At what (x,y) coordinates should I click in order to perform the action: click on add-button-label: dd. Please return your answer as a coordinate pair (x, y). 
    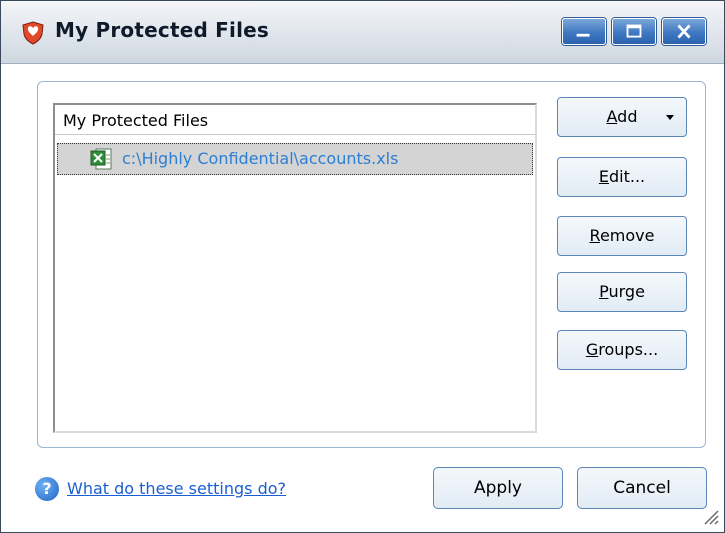
    Looking at the image, I should click on (627, 116).